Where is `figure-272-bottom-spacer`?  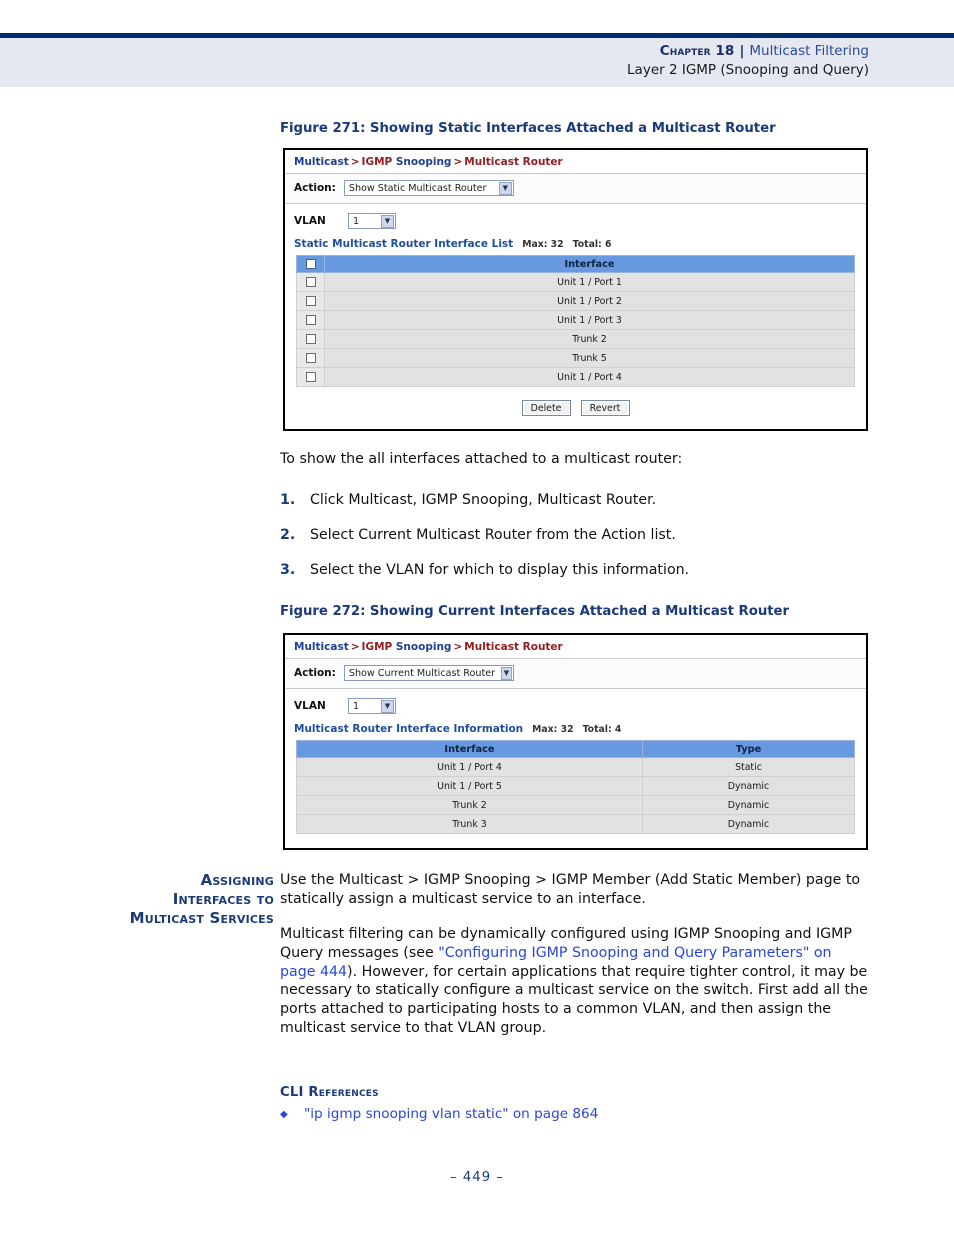 figure-272-bottom-spacer is located at coordinates (575, 841).